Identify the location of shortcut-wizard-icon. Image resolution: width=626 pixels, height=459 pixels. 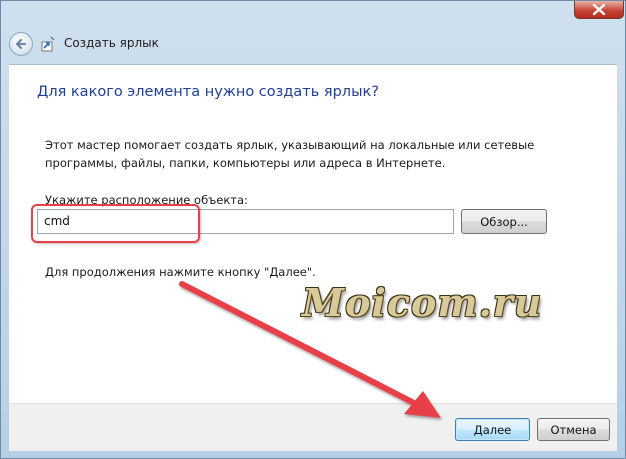
(48, 44).